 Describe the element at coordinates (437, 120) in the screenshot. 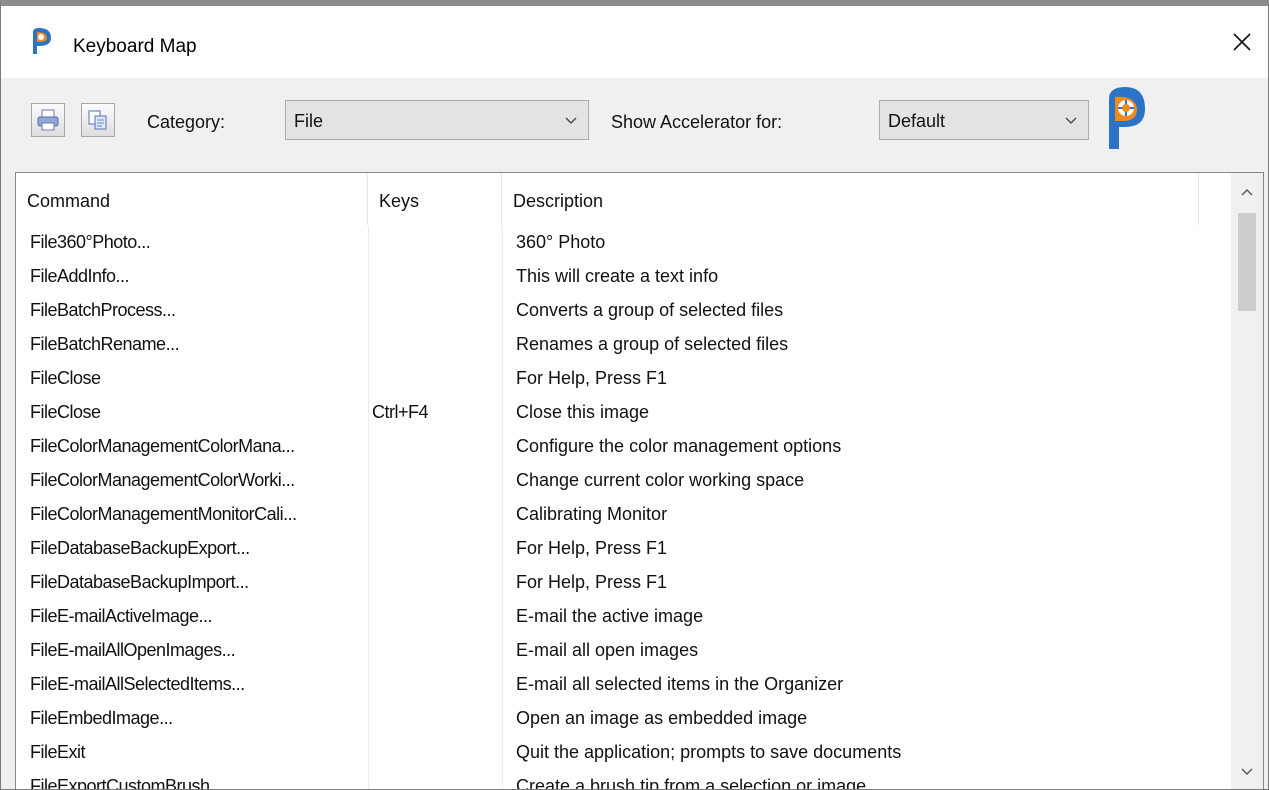

I see `category-select: File` at that location.